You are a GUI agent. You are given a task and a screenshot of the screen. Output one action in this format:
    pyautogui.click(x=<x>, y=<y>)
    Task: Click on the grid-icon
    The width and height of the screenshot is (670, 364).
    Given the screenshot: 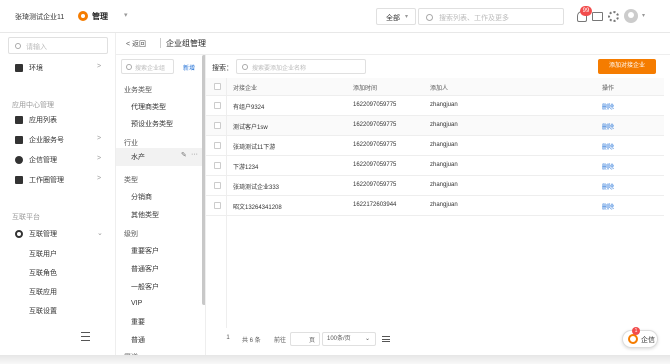 What is the action you would take?
    pyautogui.click(x=19, y=140)
    